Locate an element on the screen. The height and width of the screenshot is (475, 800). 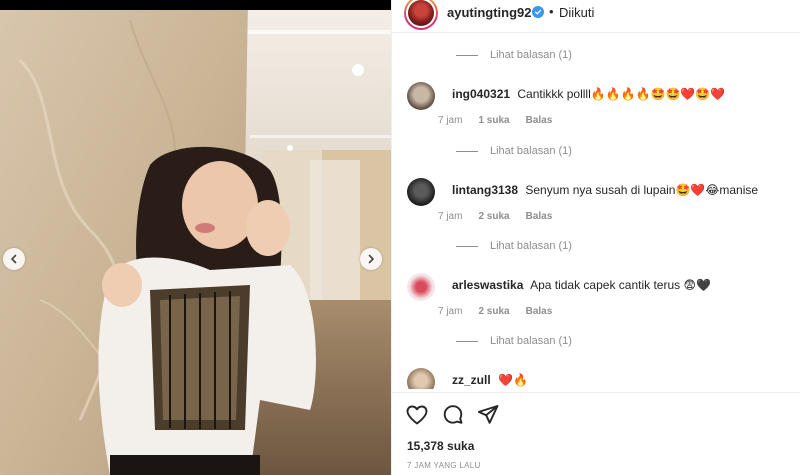
share-button is located at coordinates (488, 415).